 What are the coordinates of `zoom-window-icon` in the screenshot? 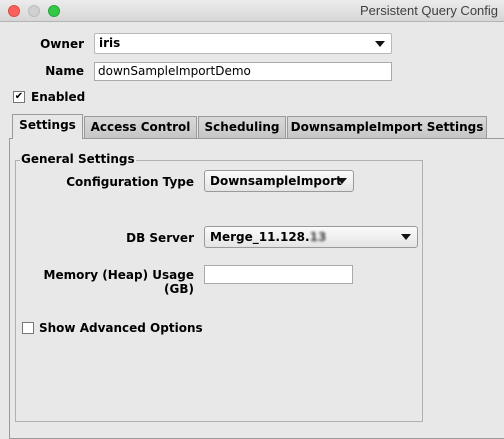 It's located at (54, 11).